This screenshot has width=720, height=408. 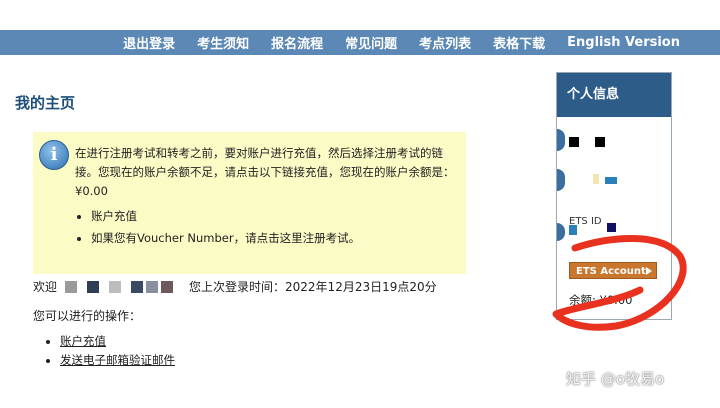 I want to click on nav-english-version: English Version, so click(x=623, y=42).